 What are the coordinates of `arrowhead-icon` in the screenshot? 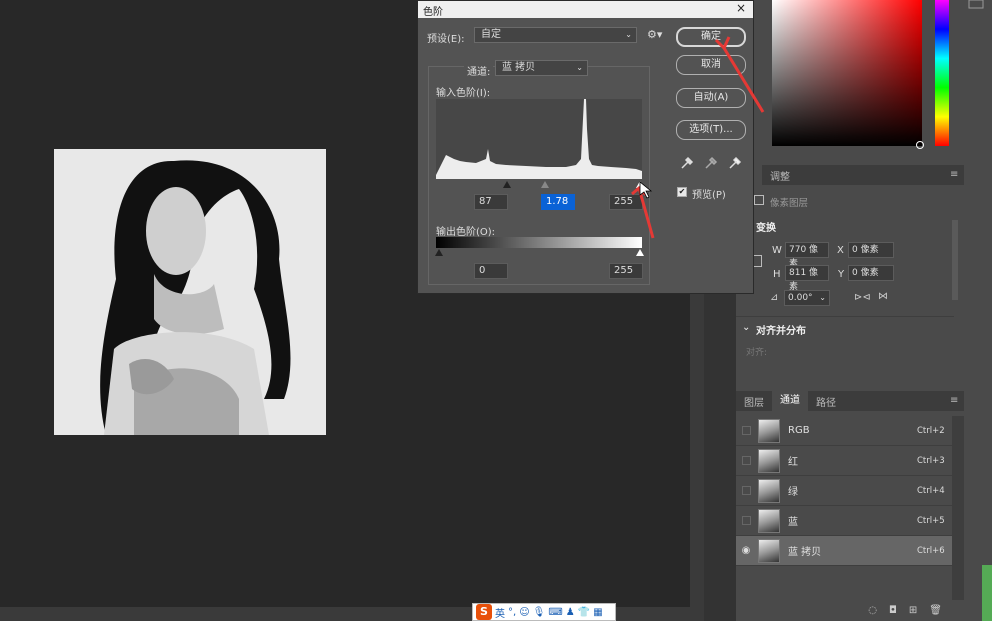 It's located at (722, 43).